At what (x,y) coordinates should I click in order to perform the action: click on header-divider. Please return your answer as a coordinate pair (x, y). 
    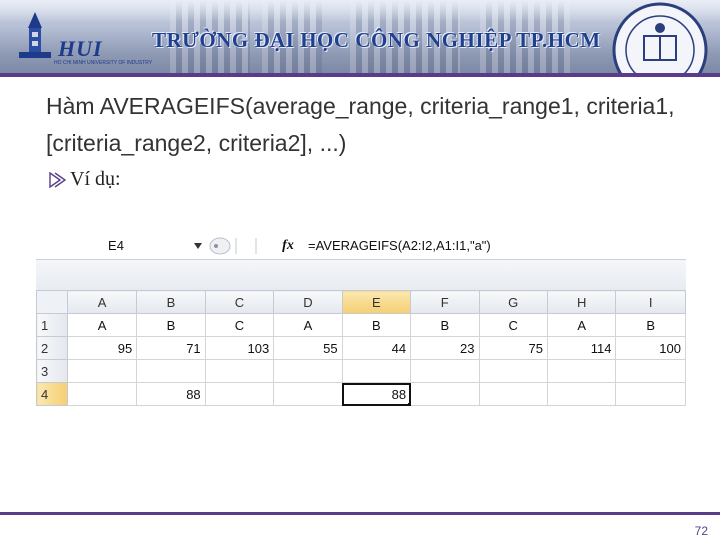
    Looking at the image, I should click on (360, 75).